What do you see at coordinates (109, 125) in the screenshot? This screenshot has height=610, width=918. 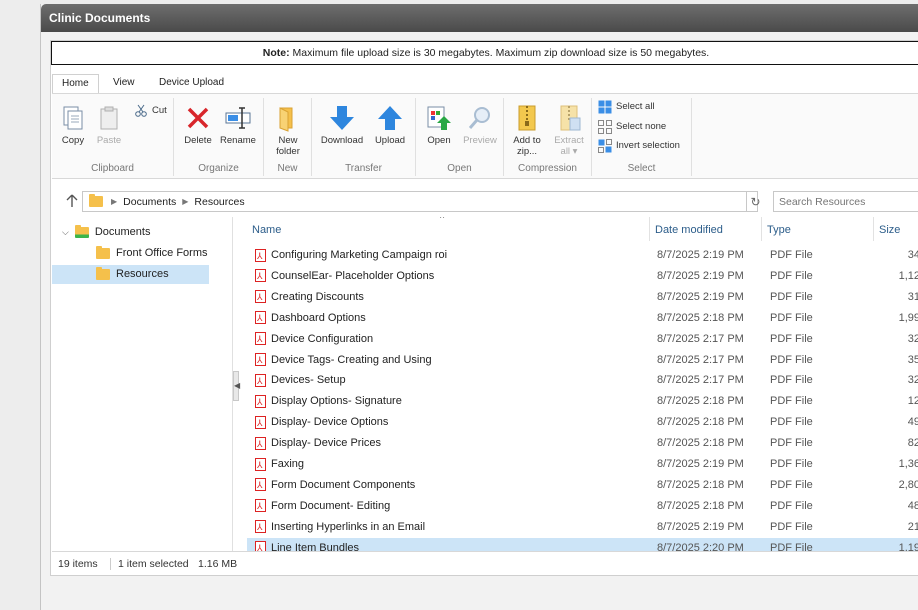 I see `paste-button: Paste` at bounding box center [109, 125].